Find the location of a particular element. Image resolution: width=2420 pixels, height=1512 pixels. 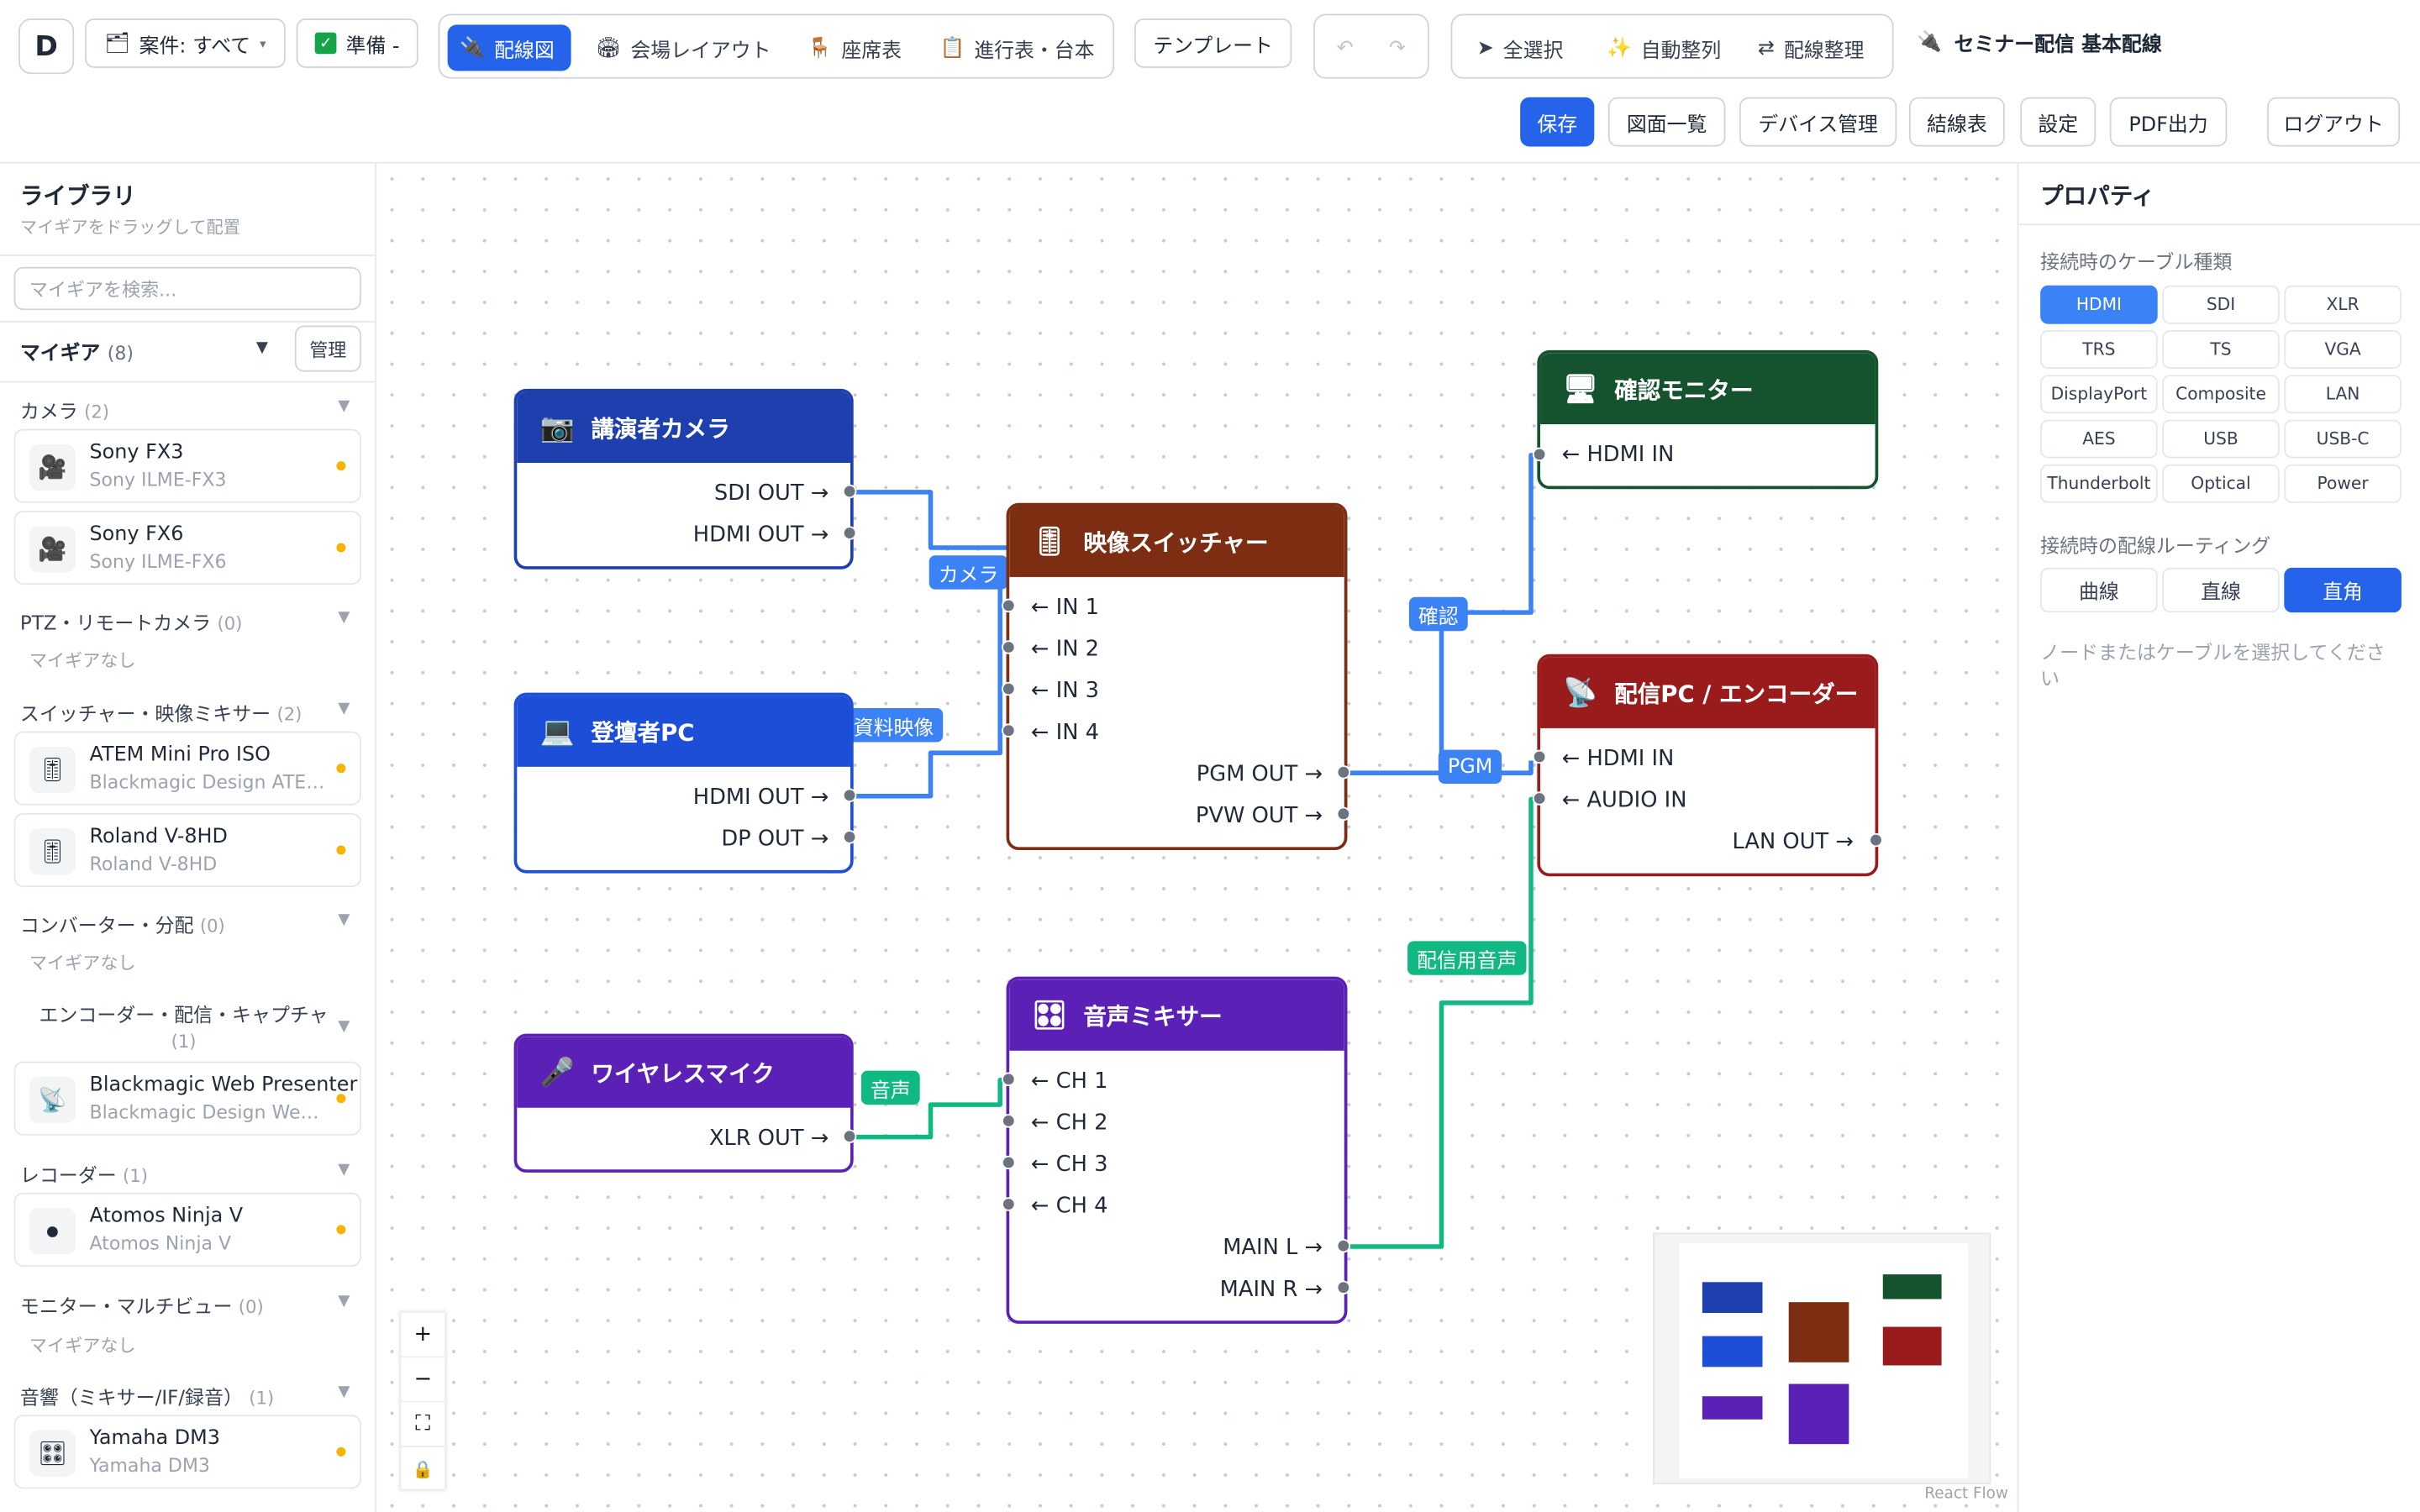

port-ch-4: ← CH 4 is located at coordinates (1069, 1206).